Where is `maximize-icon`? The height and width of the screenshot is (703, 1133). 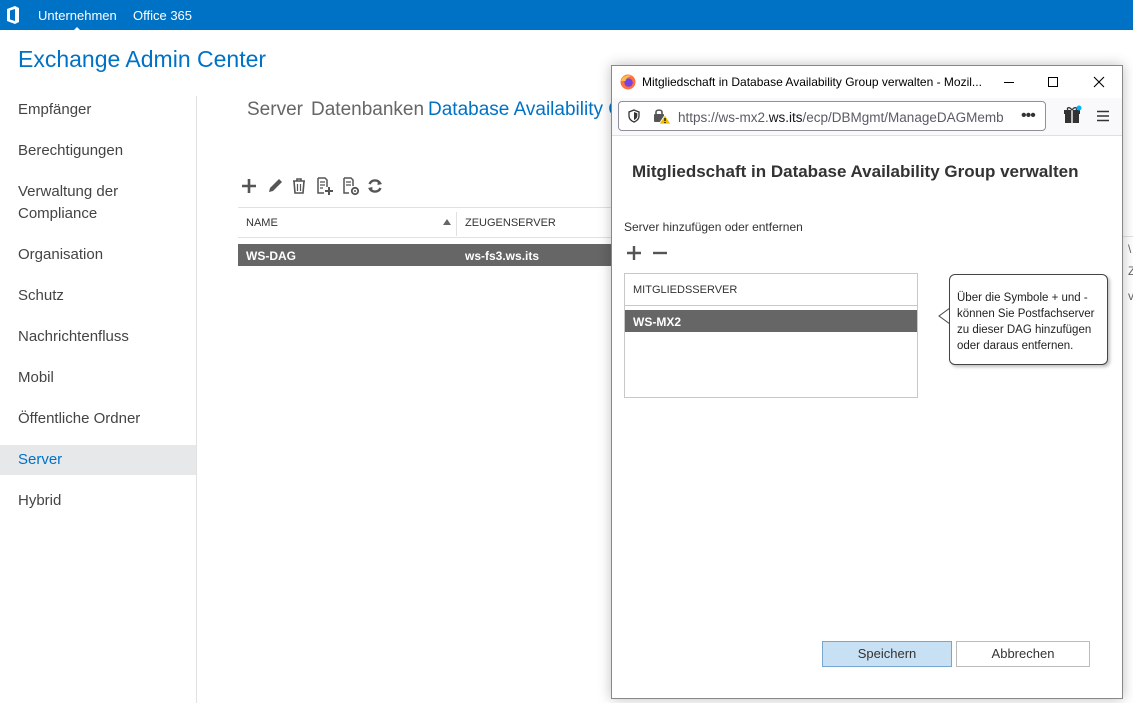
maximize-icon is located at coordinates (1053, 82).